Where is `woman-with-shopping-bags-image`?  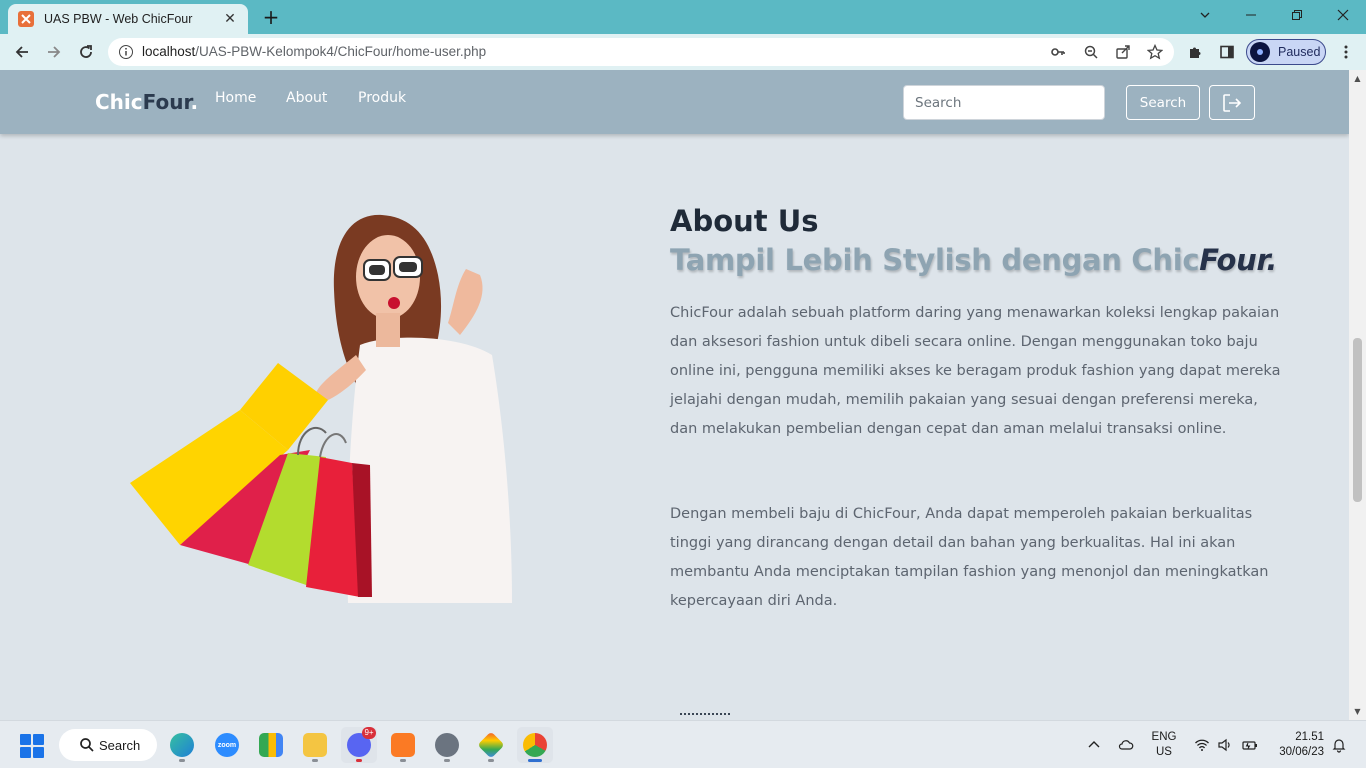 woman-with-shopping-bags-image is located at coordinates (321, 408).